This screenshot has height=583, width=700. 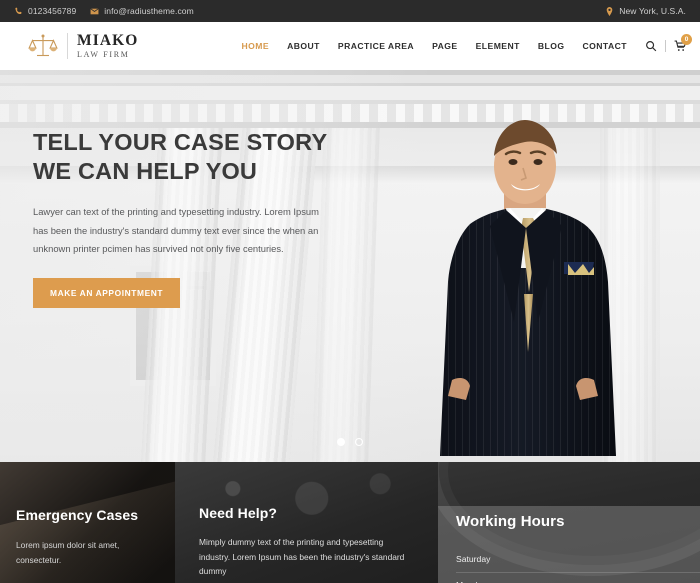 I want to click on logo-subtitle: LAW FIRM, so click(x=103, y=54).